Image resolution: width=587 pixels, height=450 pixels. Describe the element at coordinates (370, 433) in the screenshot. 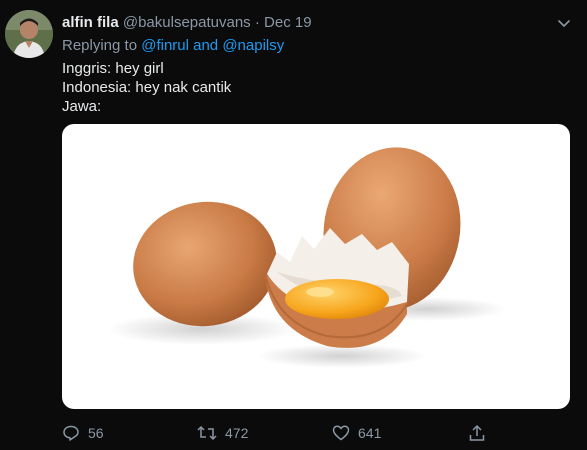

I see `like-count: 641` at that location.